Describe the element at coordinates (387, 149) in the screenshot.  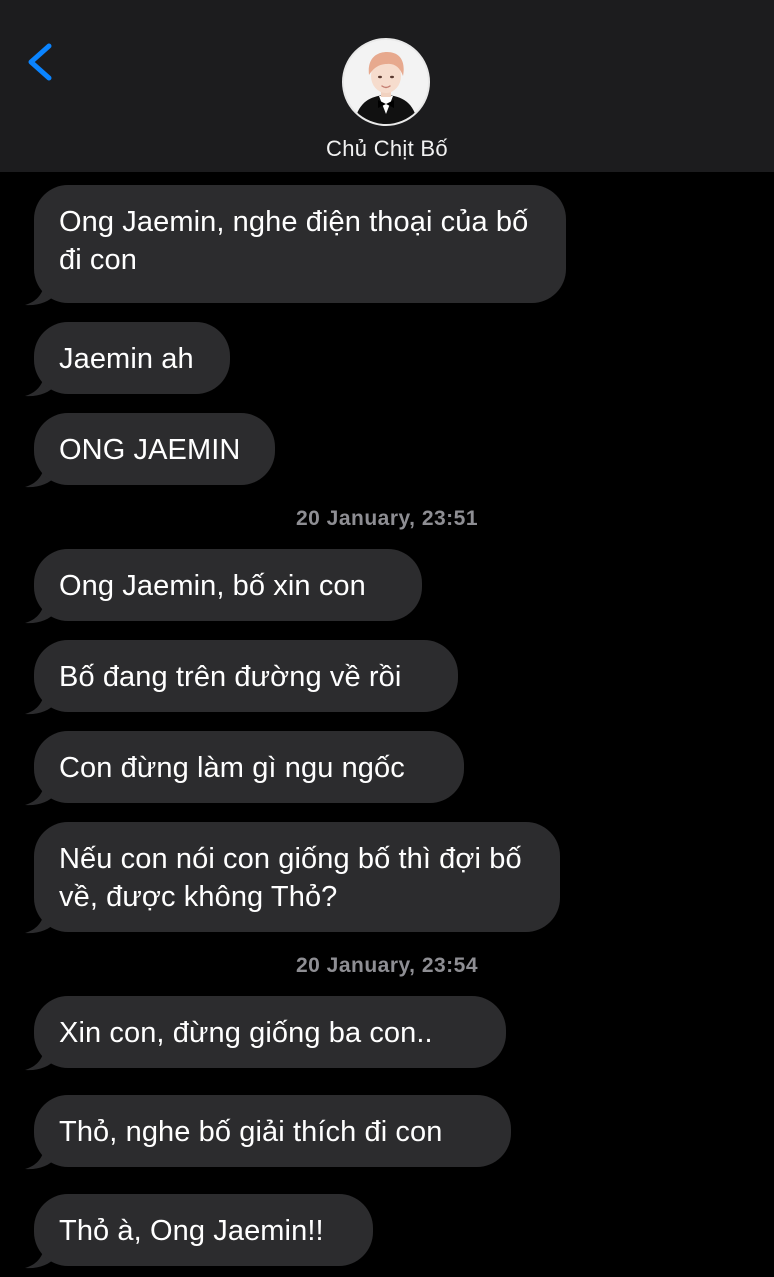
I see `contact-name: Chủ Chịt Bố` at that location.